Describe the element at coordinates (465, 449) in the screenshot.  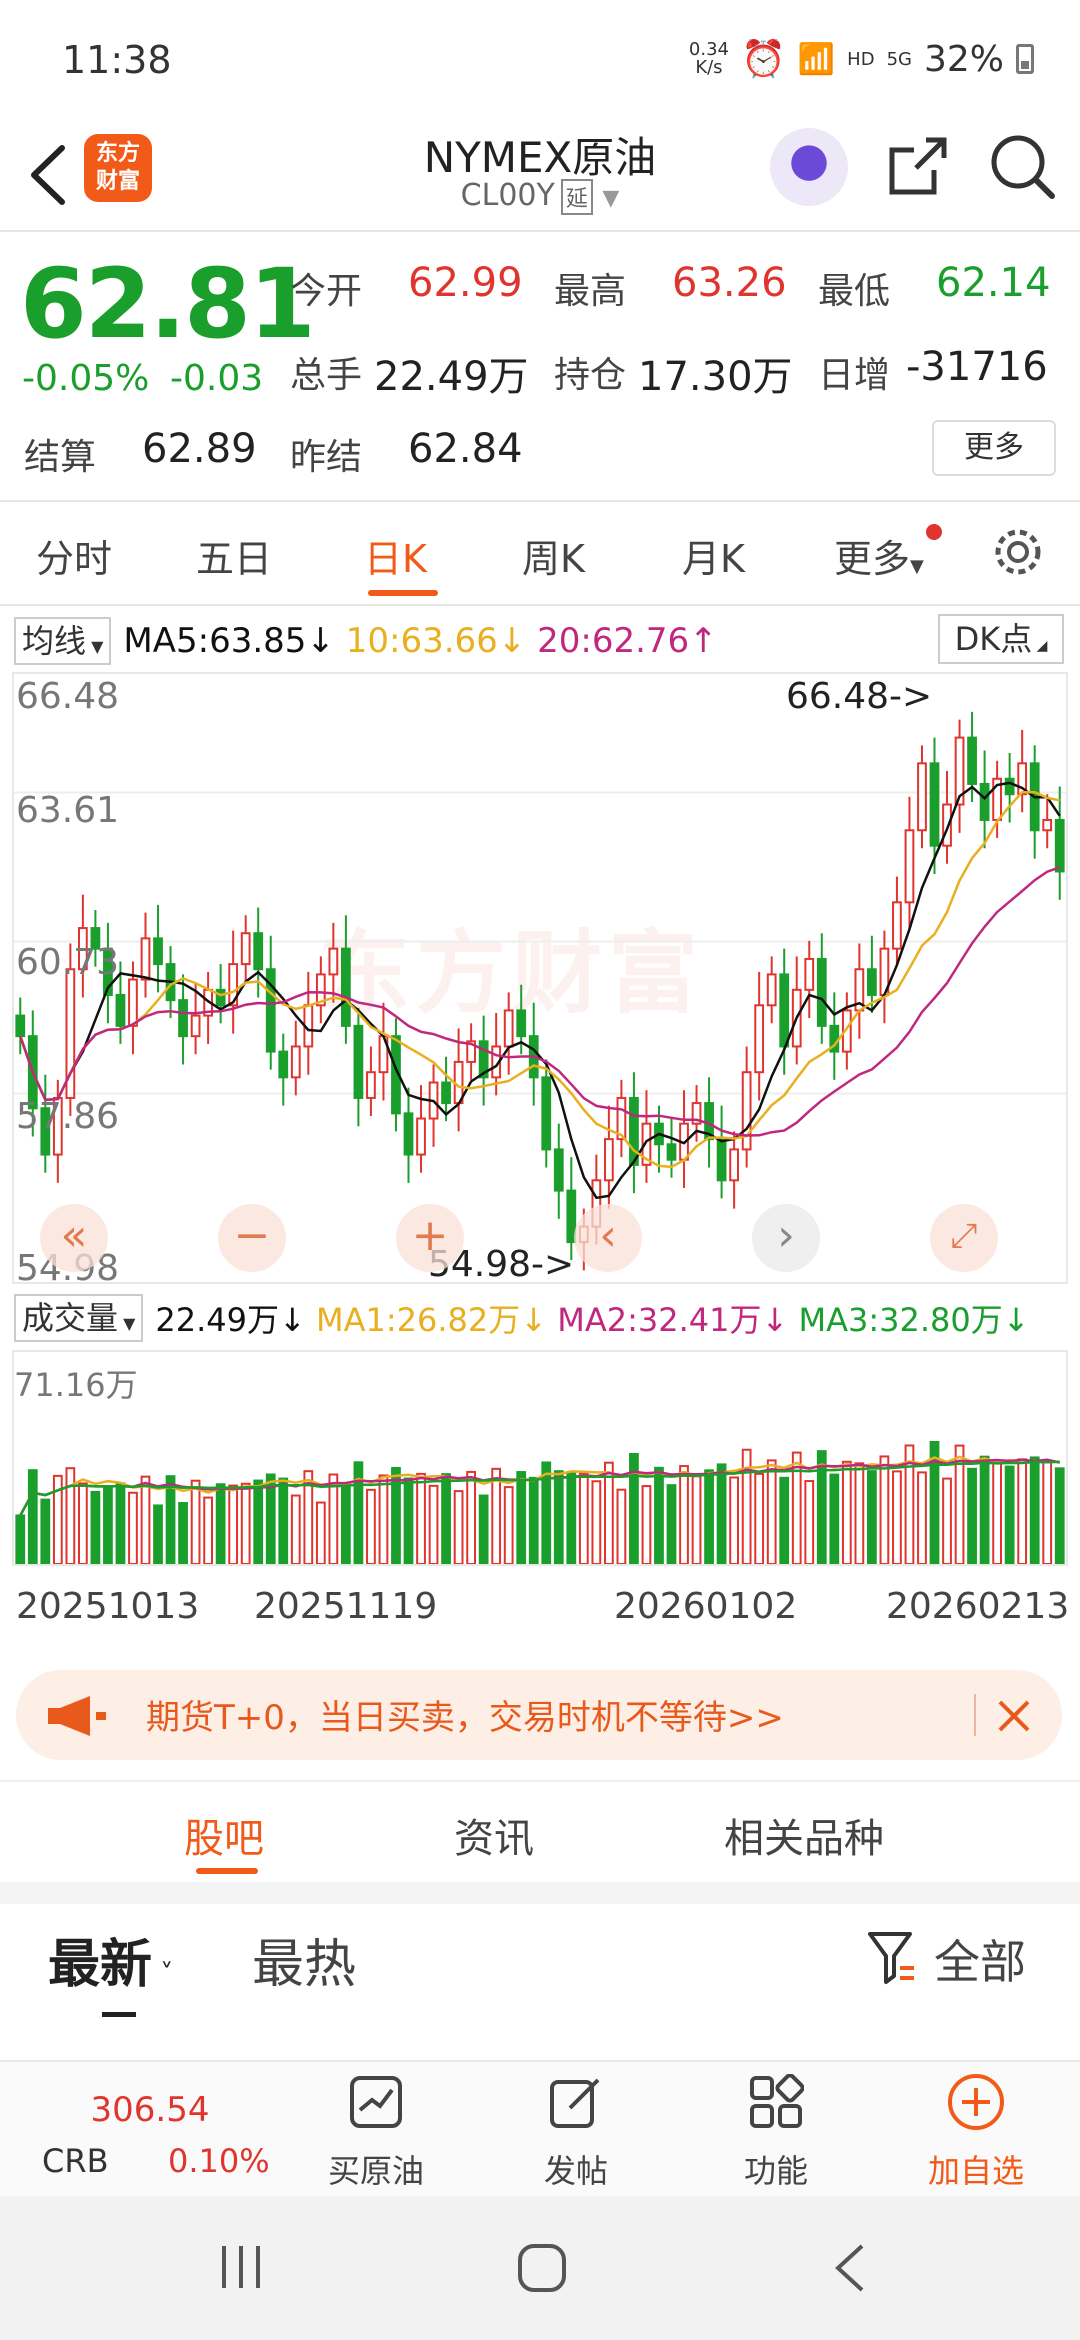
I see `prev-settle-value: 62.84` at that location.